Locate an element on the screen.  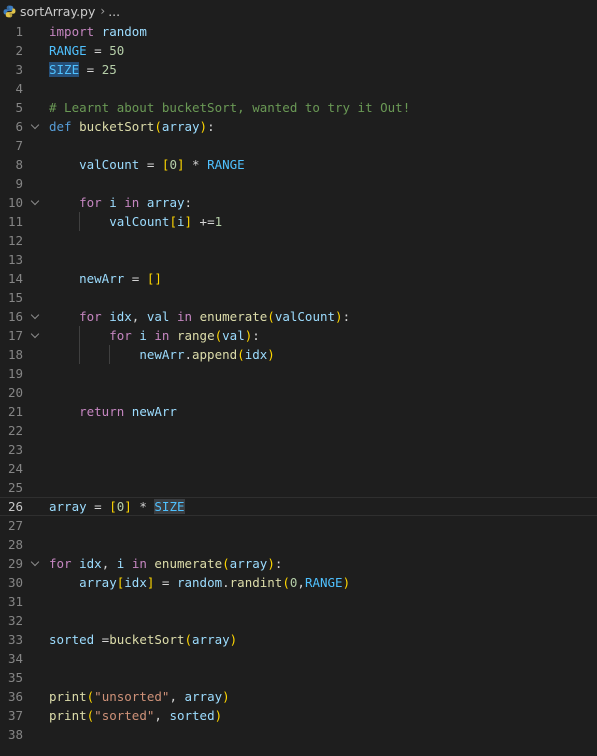
code-line: 25 is located at coordinates (298, 487).